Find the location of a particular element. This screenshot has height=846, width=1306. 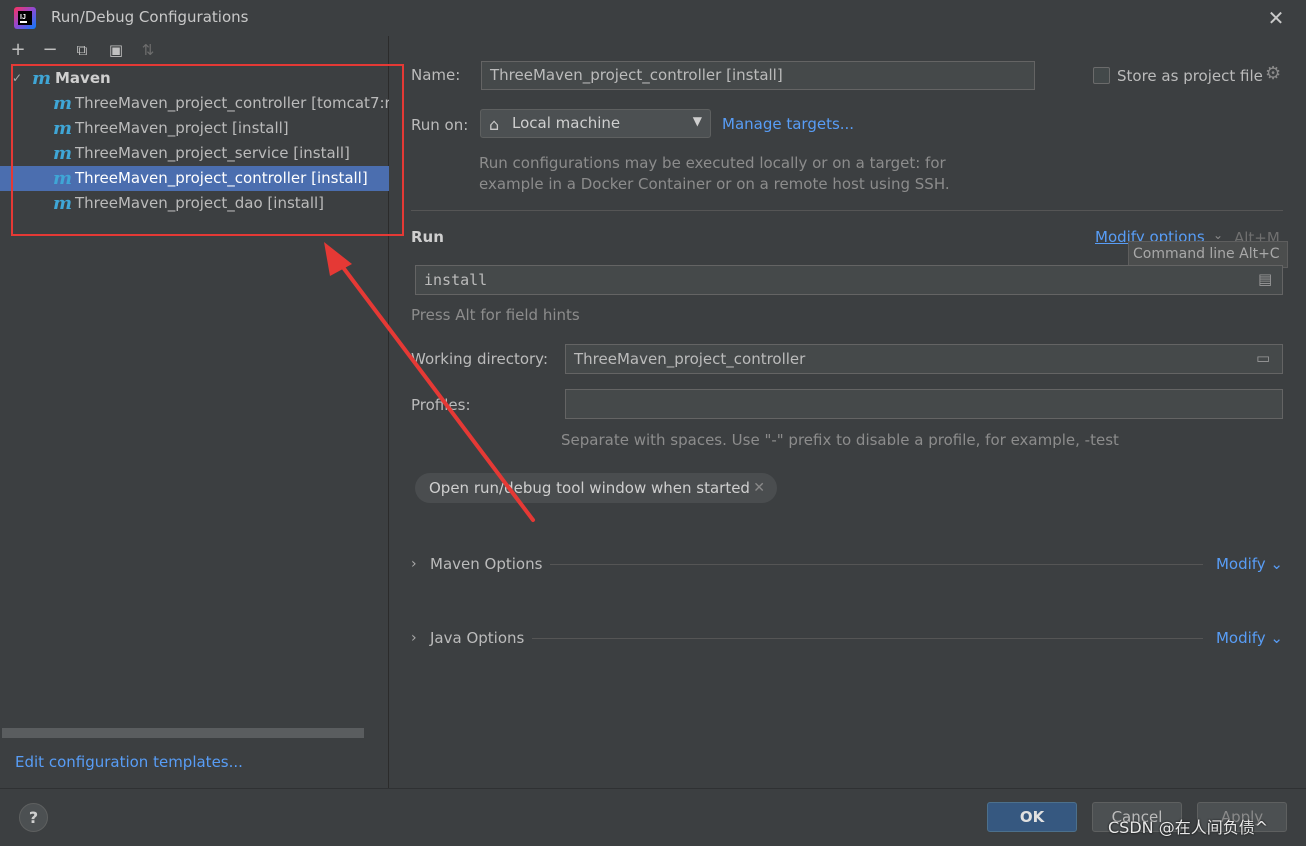

copy-icon: ⧉ is located at coordinates (82, 50).